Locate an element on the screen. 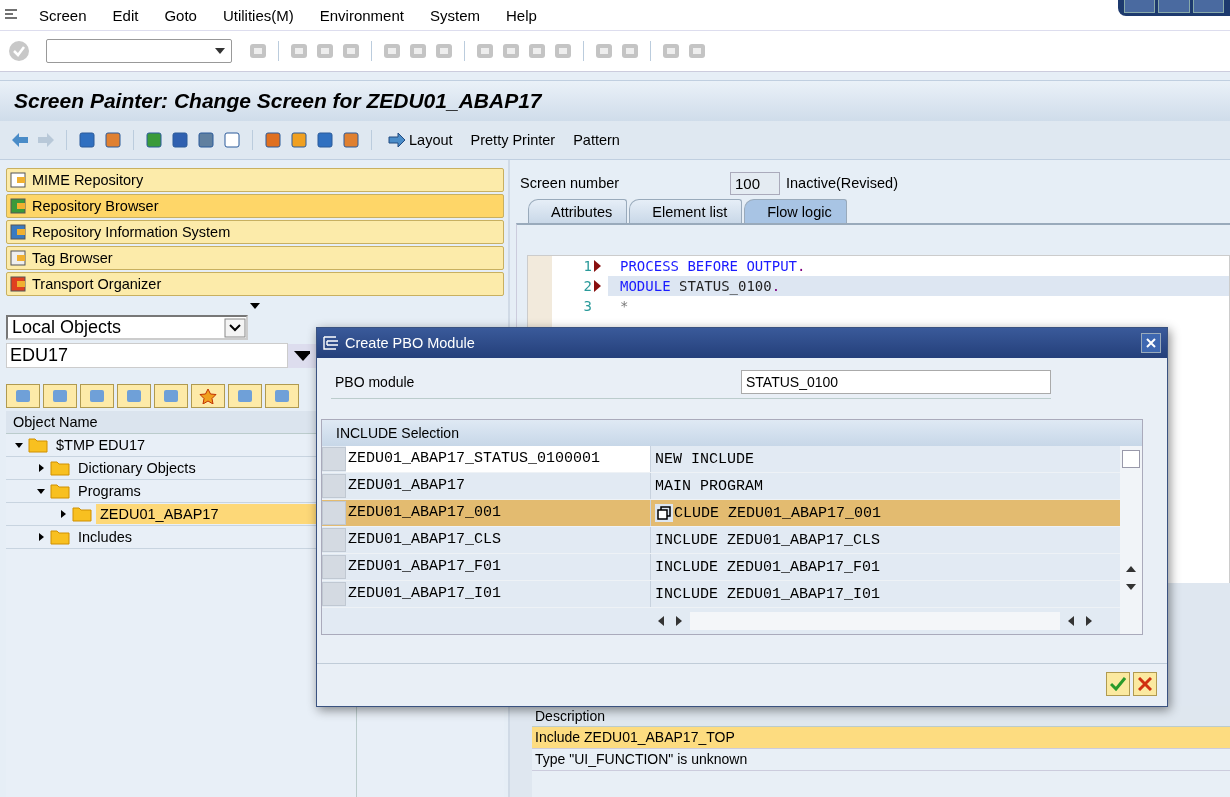 This screenshot has height=797, width=1230. line-number: 2 is located at coordinates (587, 286).